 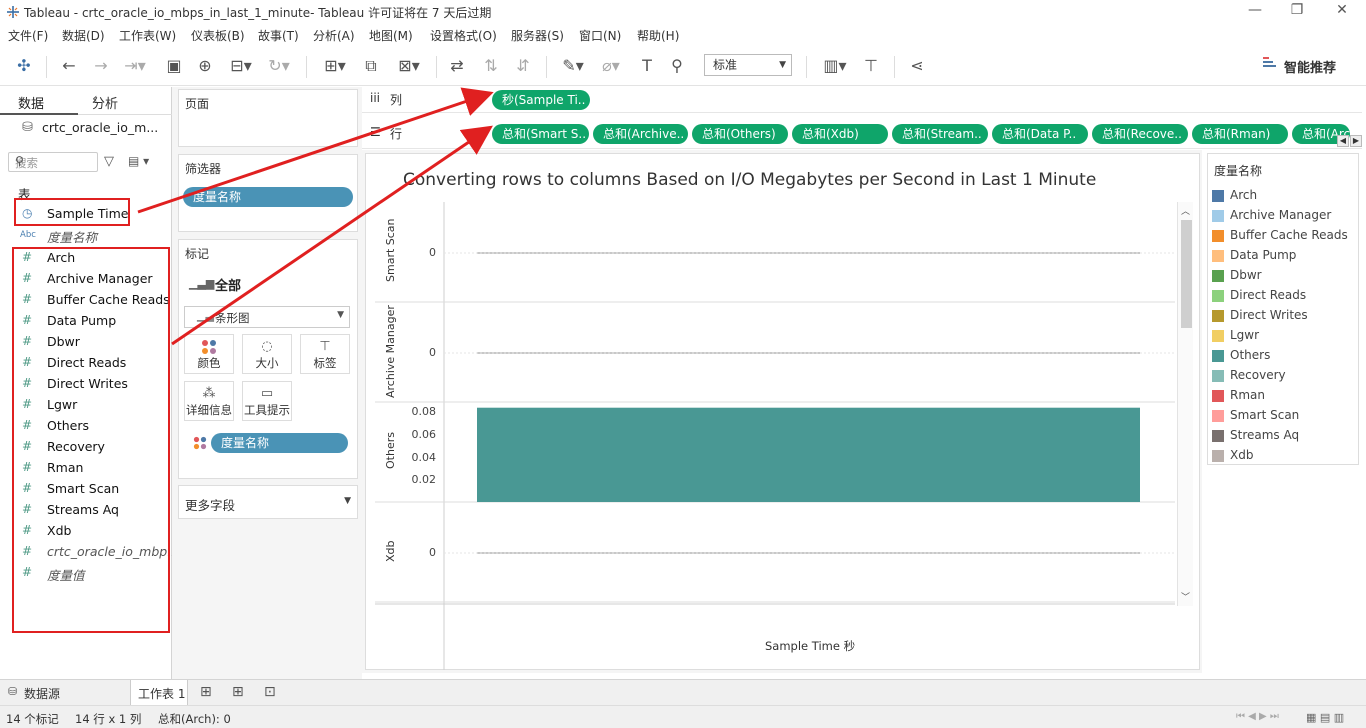 I want to click on color-button: 颜色, so click(x=209, y=354).